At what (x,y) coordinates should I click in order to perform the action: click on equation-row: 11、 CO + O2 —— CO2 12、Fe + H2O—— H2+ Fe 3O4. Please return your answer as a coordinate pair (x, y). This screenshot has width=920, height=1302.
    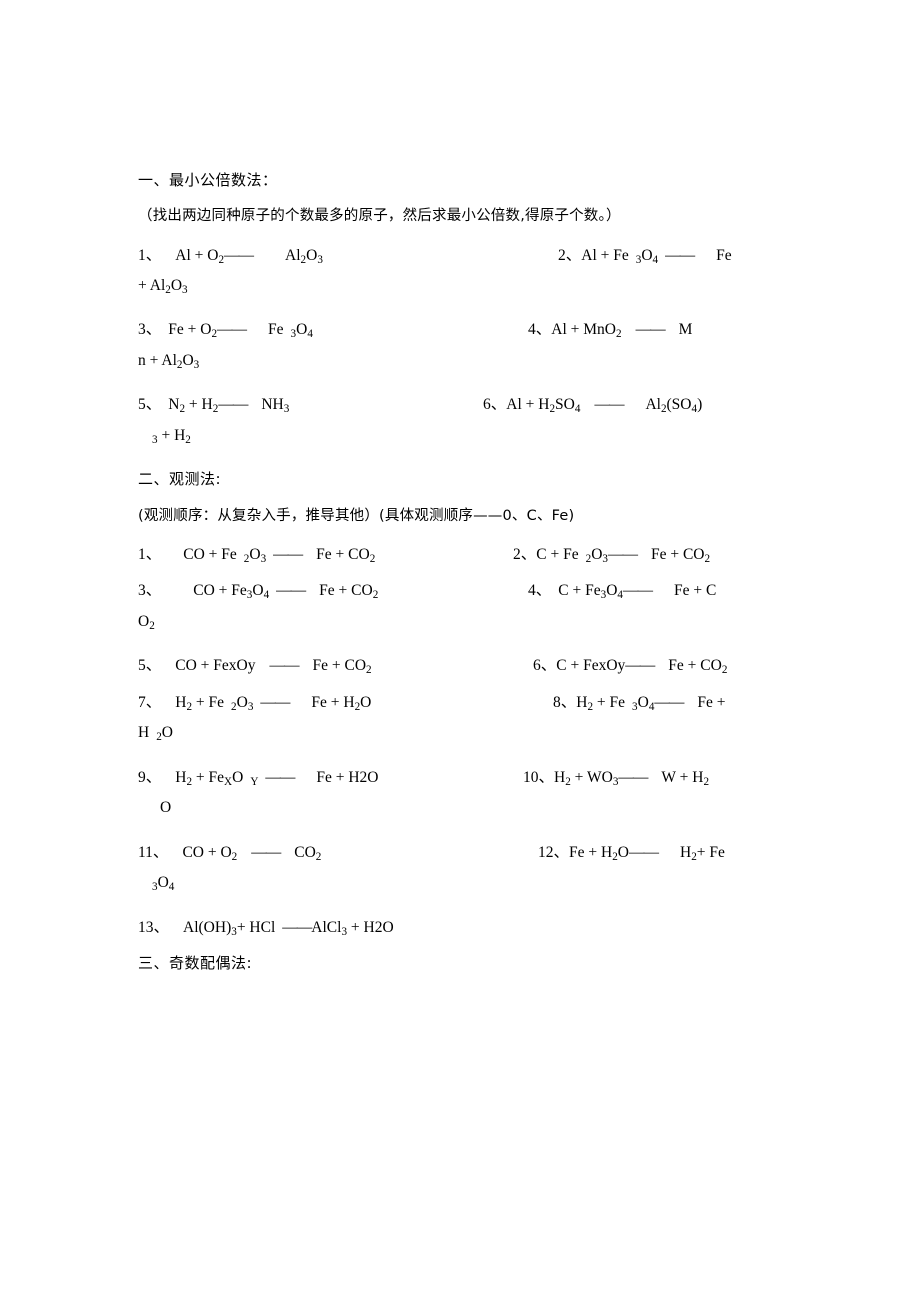
    Looking at the image, I should click on (479, 868).